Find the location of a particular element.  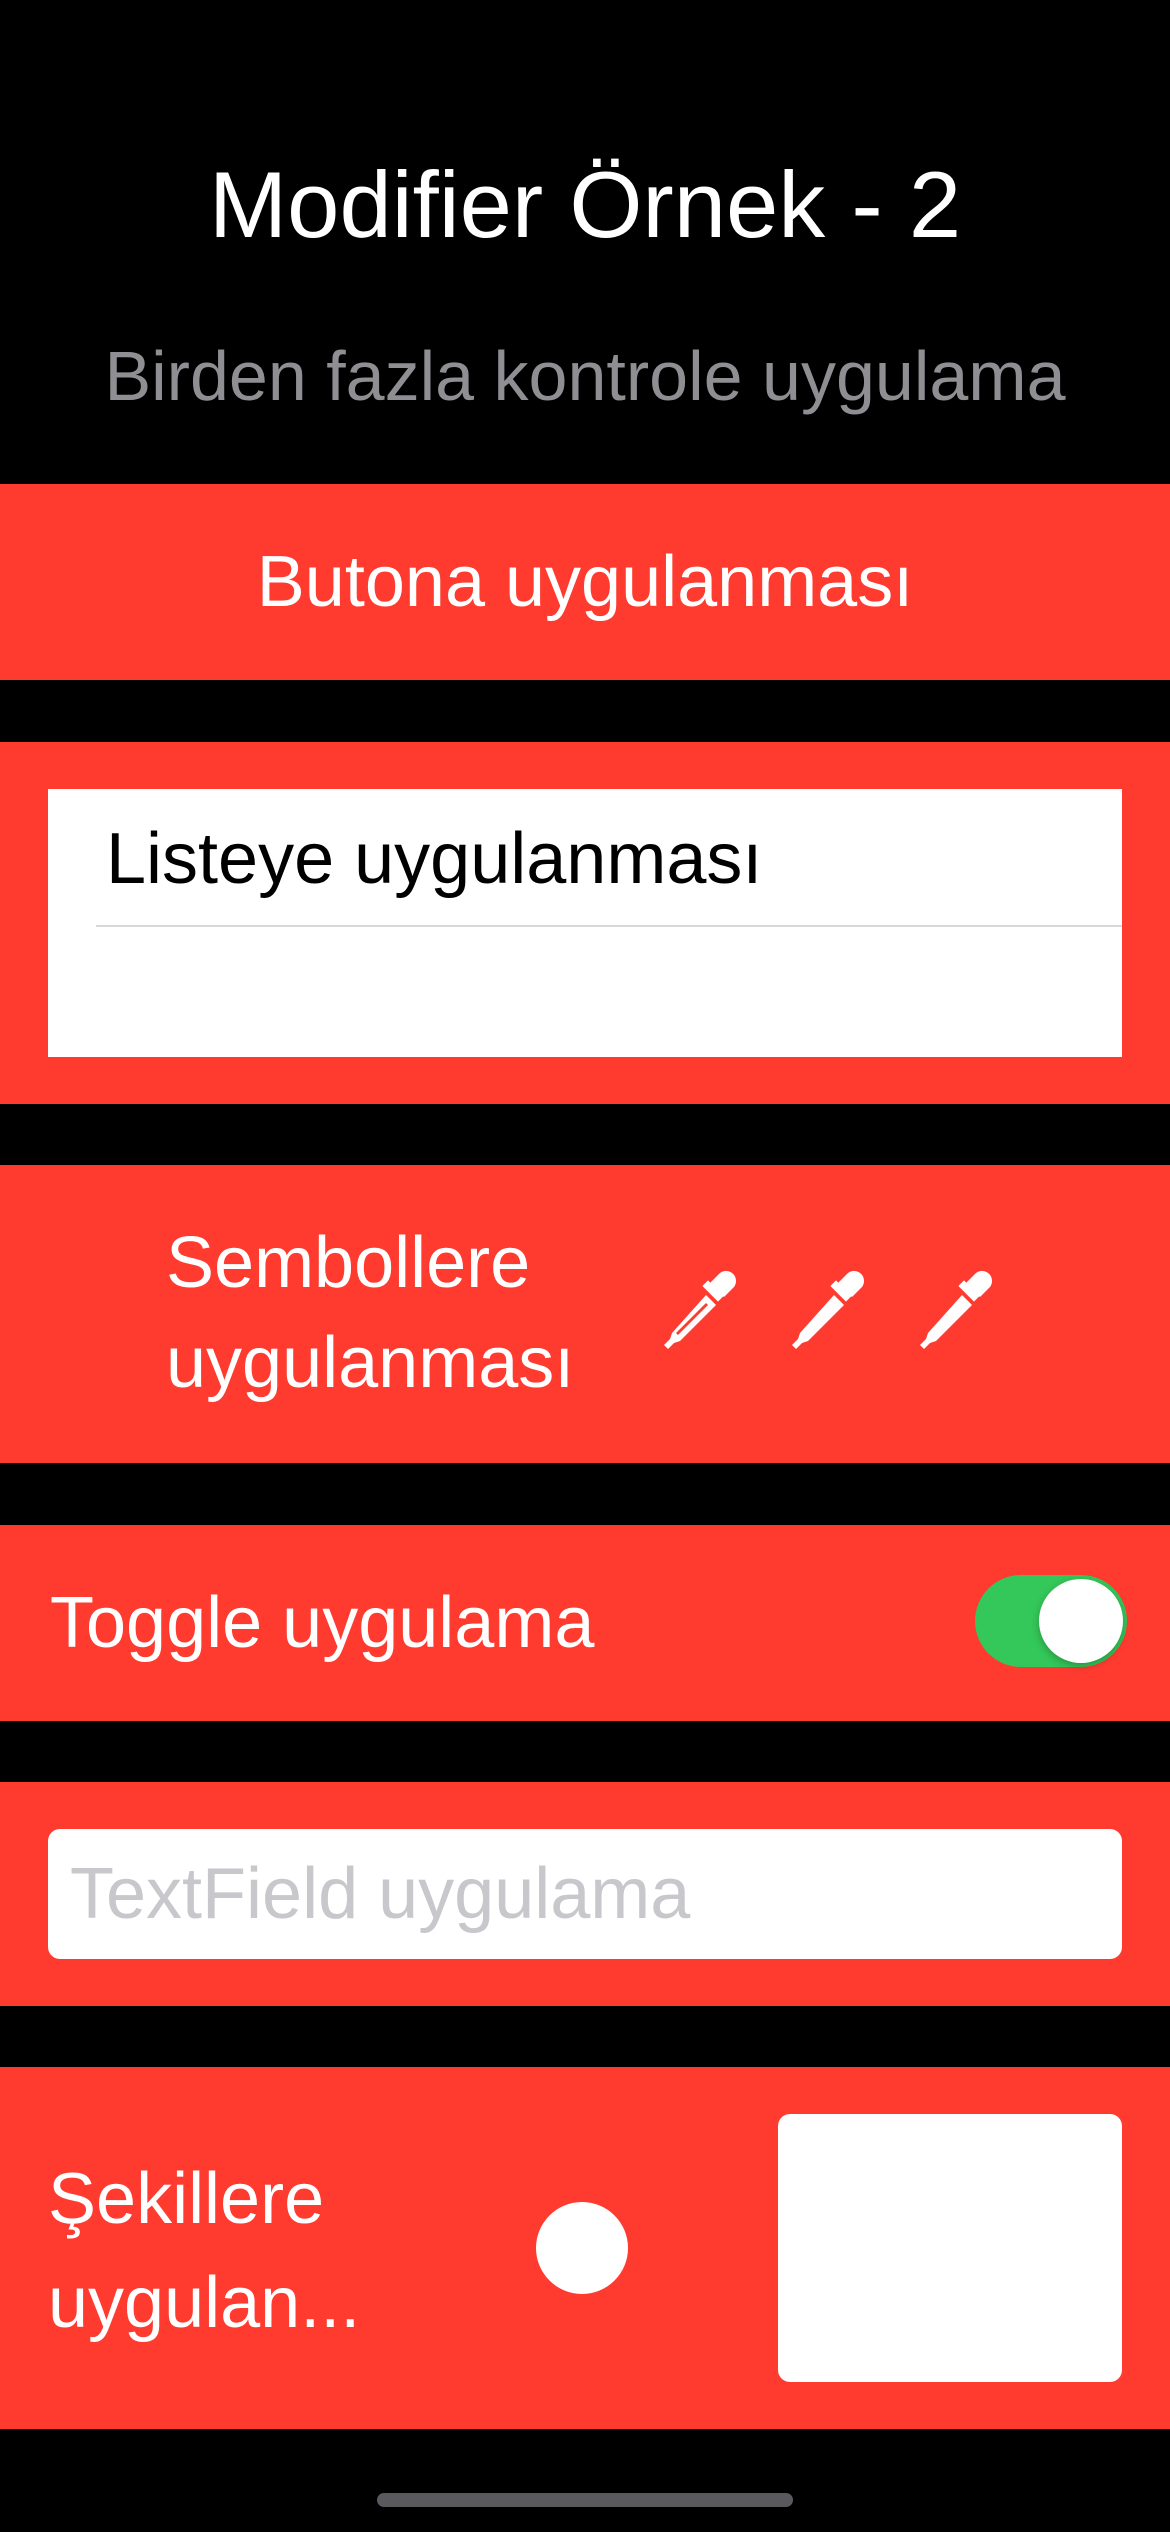

symbols-section: Sembollere uygulanması is located at coordinates (585, 1314).